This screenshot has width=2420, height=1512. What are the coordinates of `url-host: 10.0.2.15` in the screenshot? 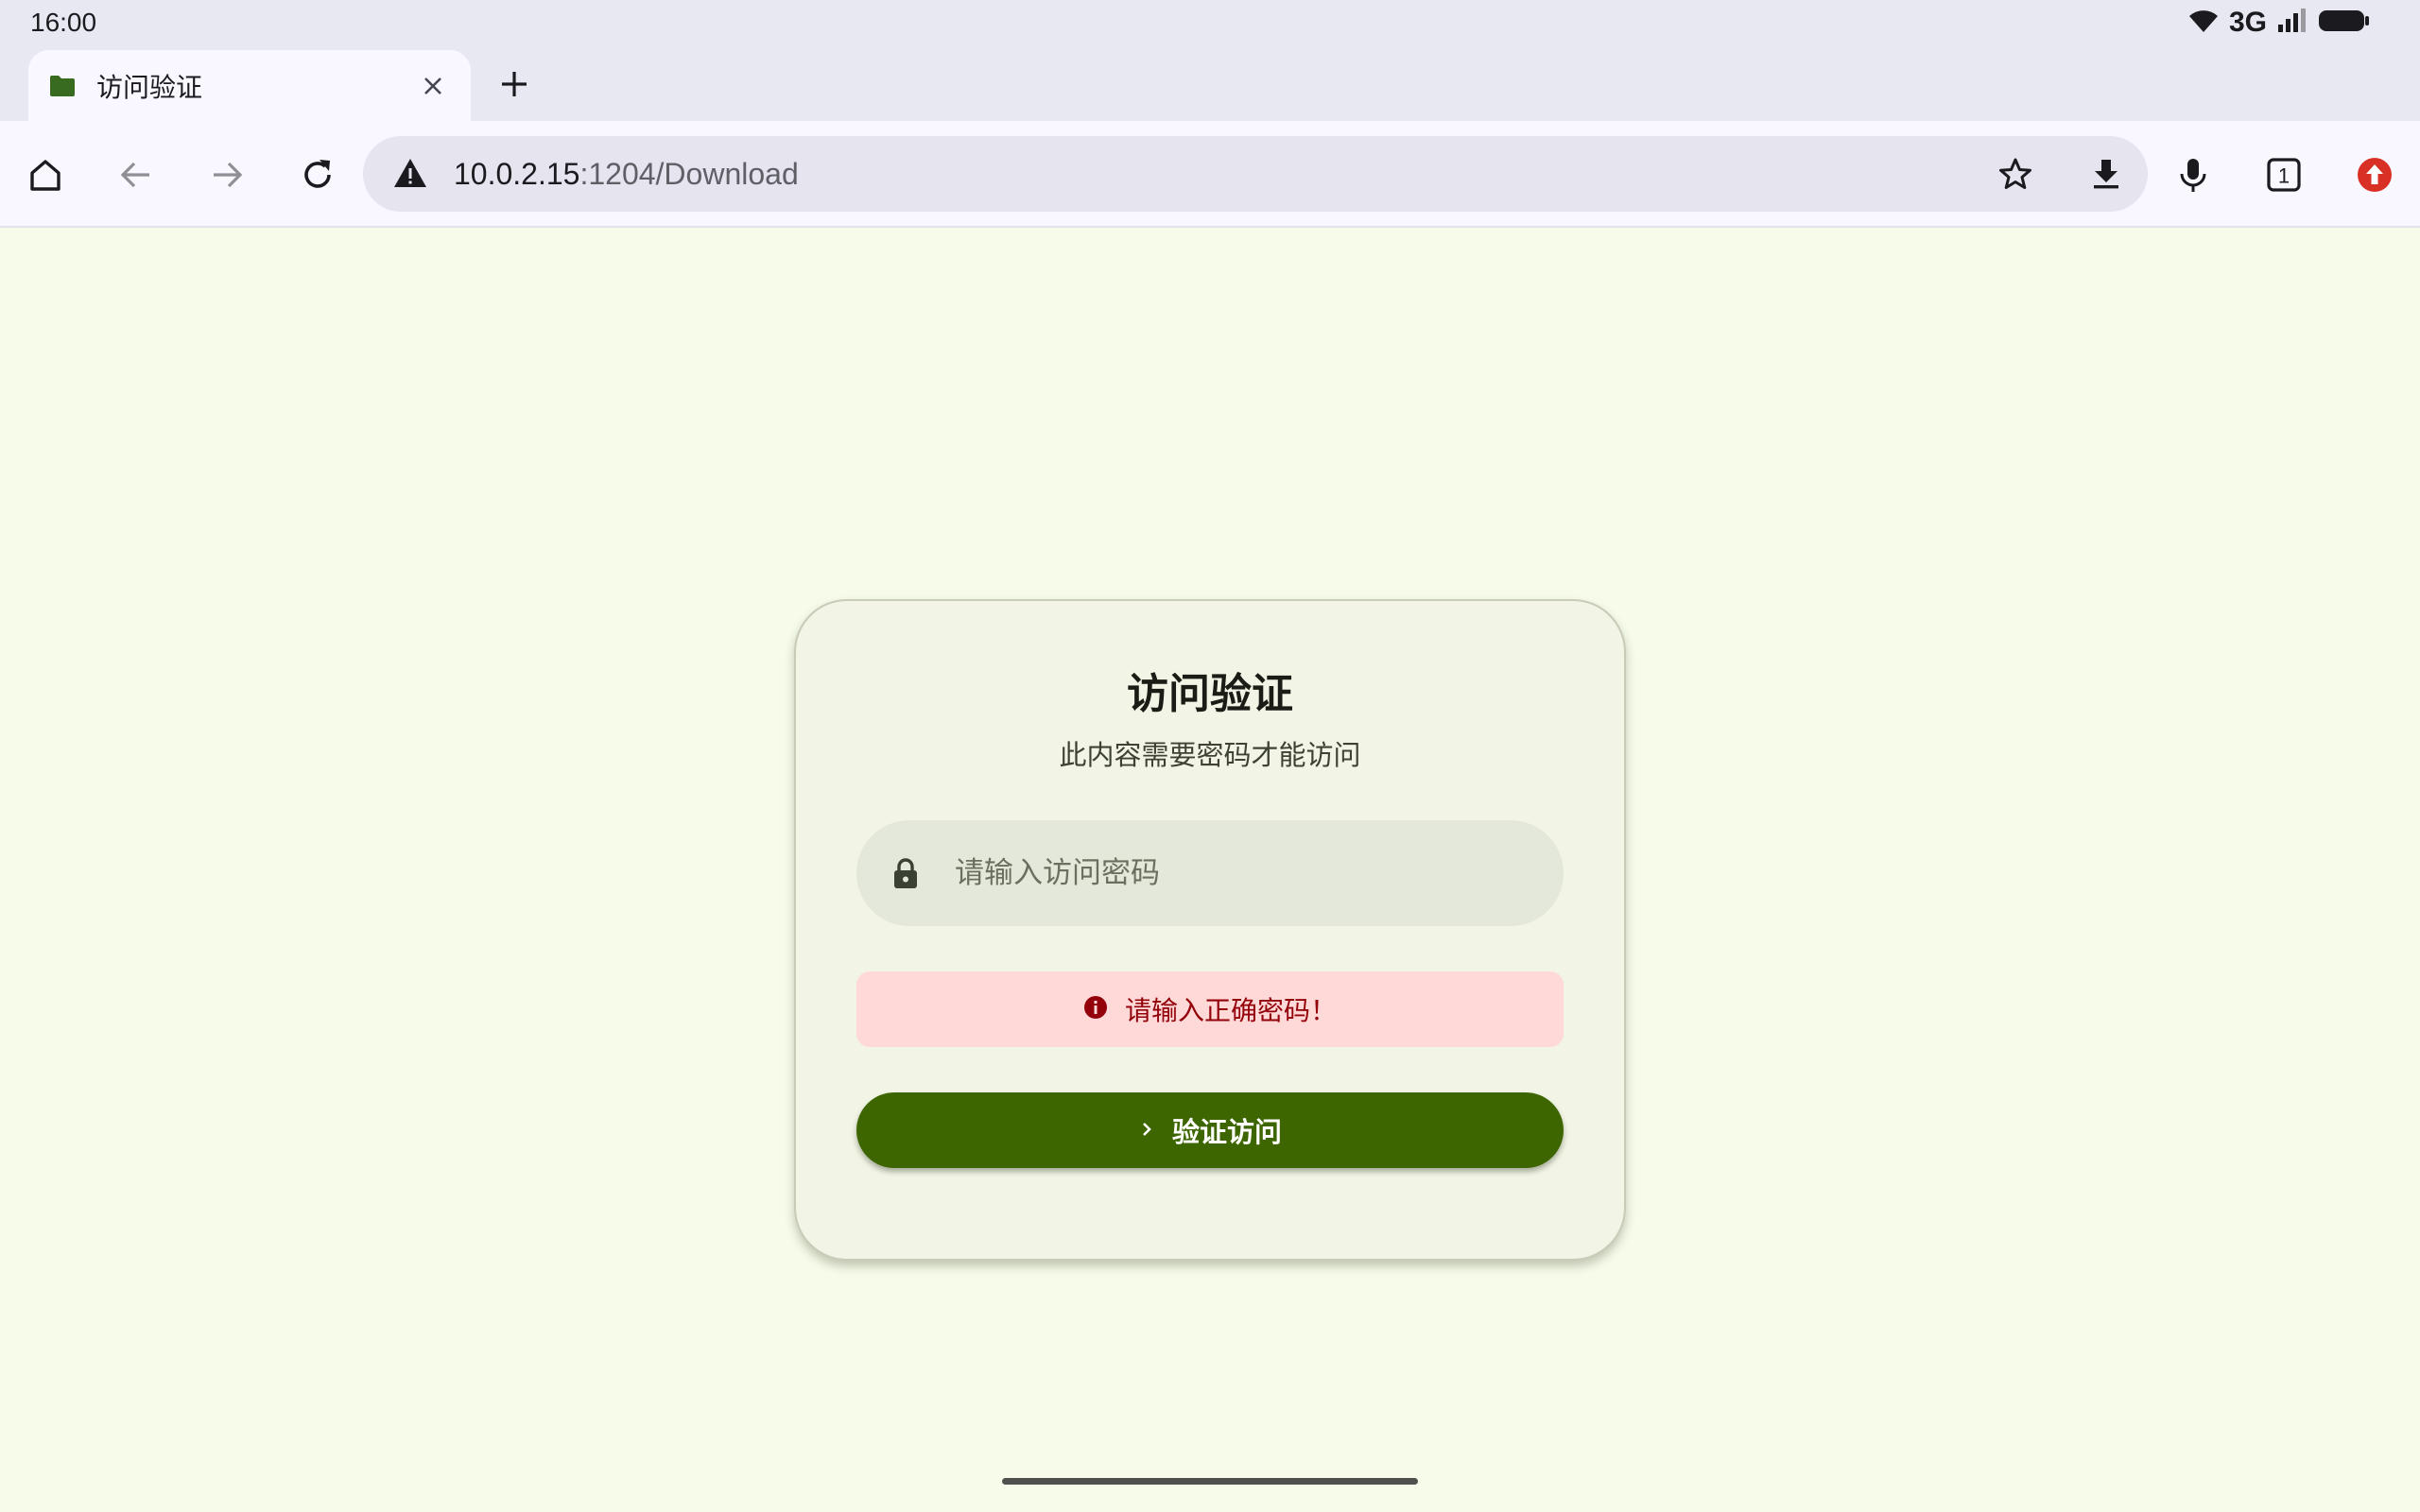 It's located at (517, 174).